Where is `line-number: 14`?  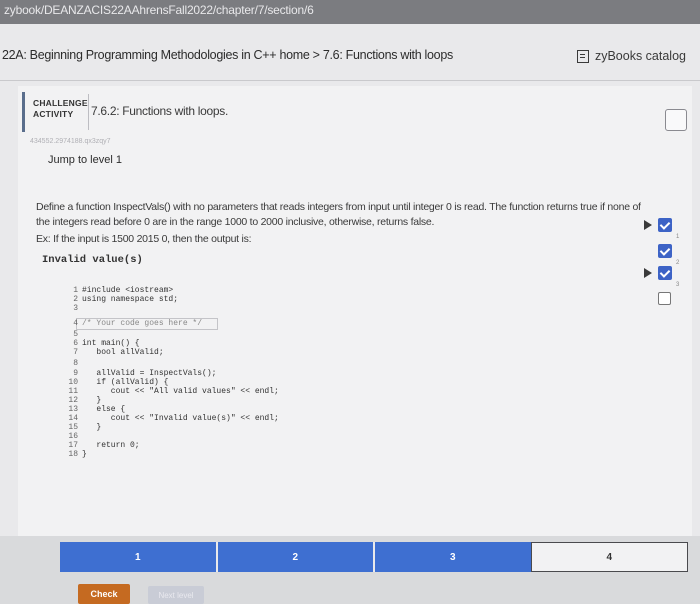
line-number: 14 is located at coordinates (73, 418).